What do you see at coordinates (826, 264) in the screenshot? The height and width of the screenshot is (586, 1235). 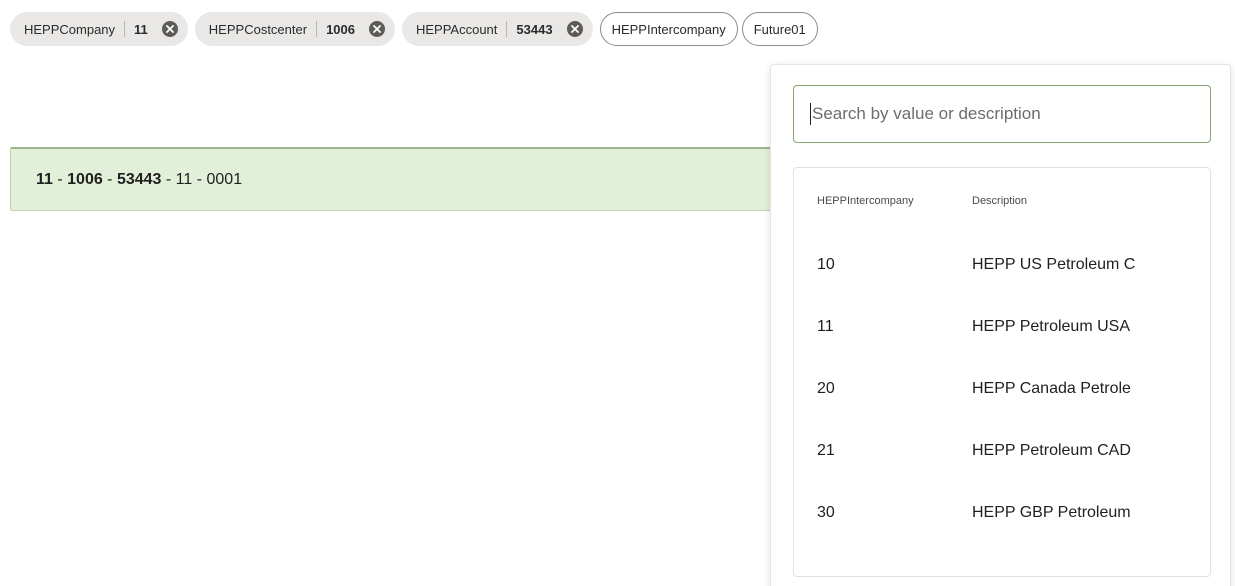 I see `item-value: 10` at bounding box center [826, 264].